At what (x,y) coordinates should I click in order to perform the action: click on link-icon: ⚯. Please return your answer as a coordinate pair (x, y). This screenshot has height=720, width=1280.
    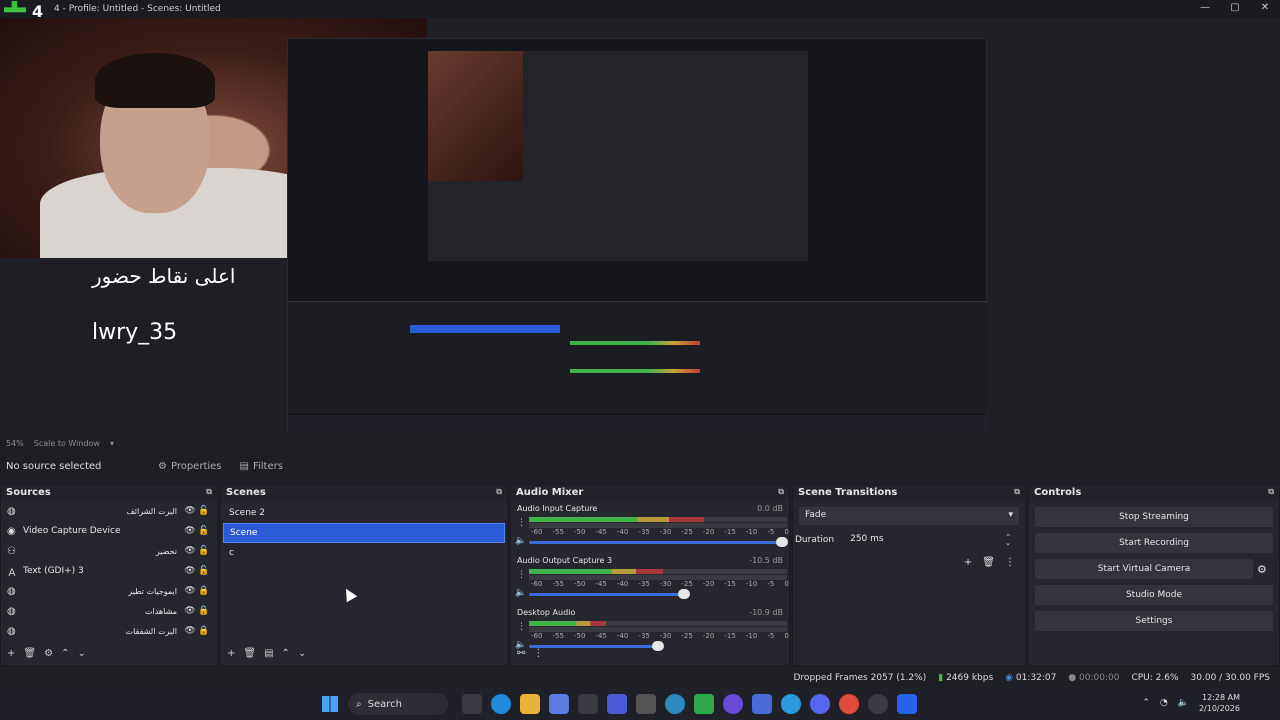
    Looking at the image, I should click on (521, 653).